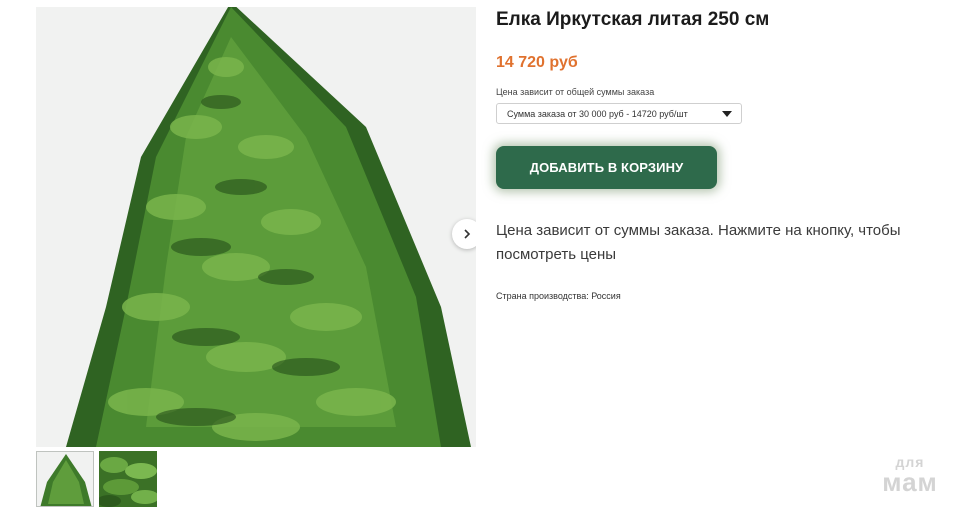 The height and width of the screenshot is (507, 960). Describe the element at coordinates (633, 19) in the screenshot. I see `product-title: Елка Иркутская литая 250 см` at that location.